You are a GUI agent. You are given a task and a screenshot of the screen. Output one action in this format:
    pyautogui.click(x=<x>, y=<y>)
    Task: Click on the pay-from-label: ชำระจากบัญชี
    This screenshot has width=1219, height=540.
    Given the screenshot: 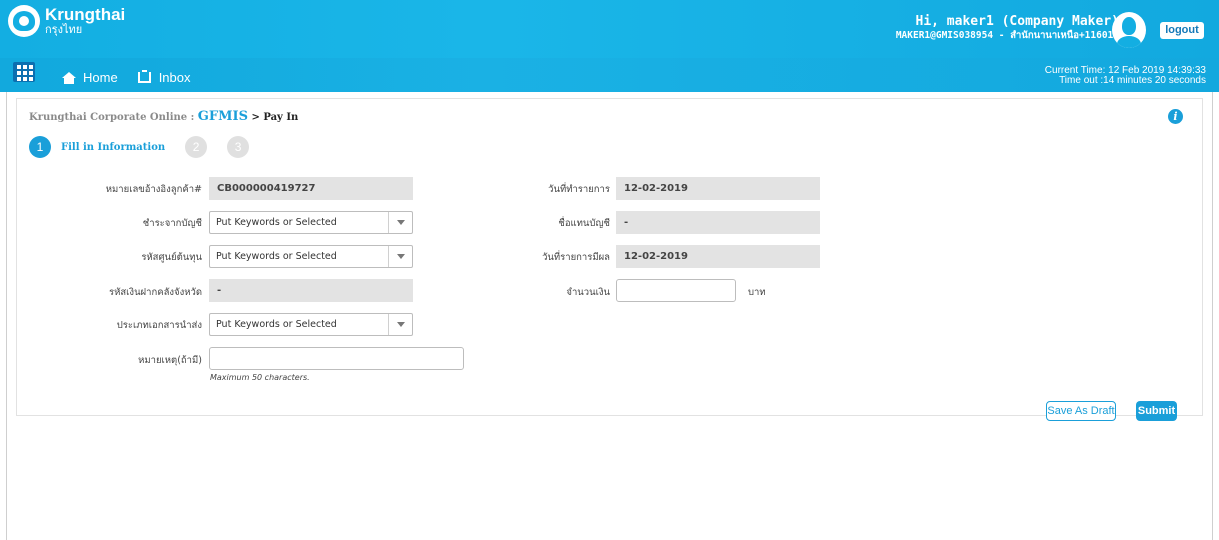 What is the action you would take?
    pyautogui.click(x=172, y=223)
    